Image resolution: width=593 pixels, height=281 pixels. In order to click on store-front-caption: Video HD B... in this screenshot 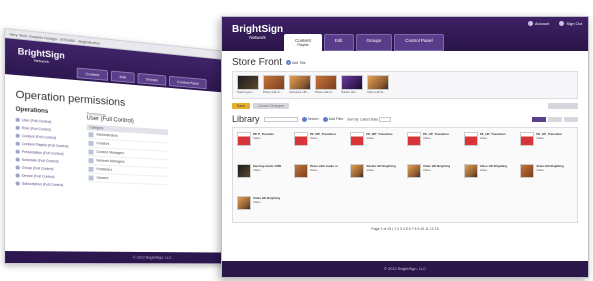, I will do `click(376, 92)`.